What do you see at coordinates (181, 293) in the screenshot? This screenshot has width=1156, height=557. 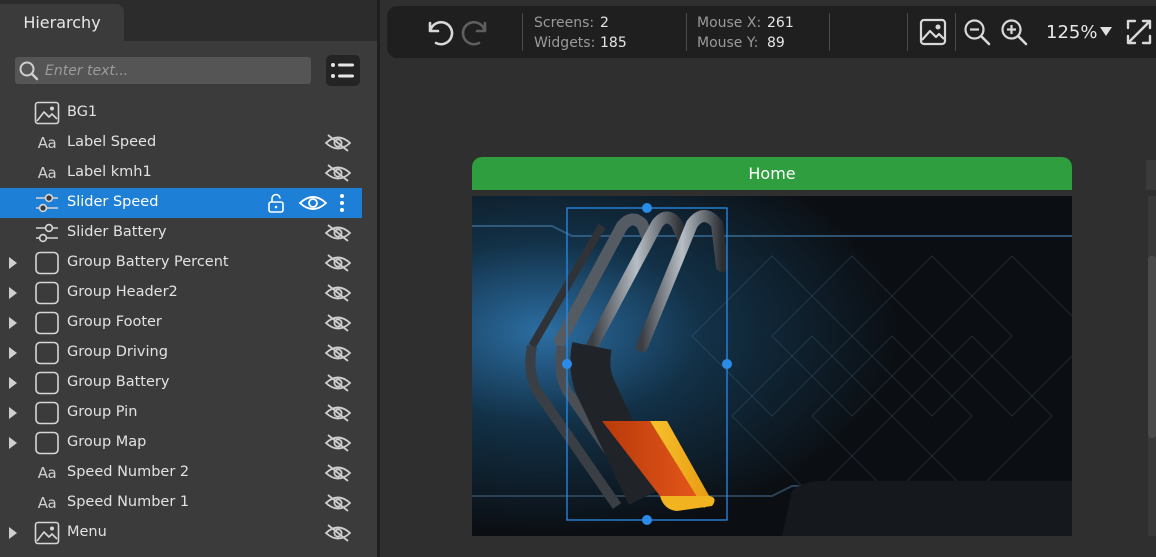 I see `tree-item: Group Header2` at bounding box center [181, 293].